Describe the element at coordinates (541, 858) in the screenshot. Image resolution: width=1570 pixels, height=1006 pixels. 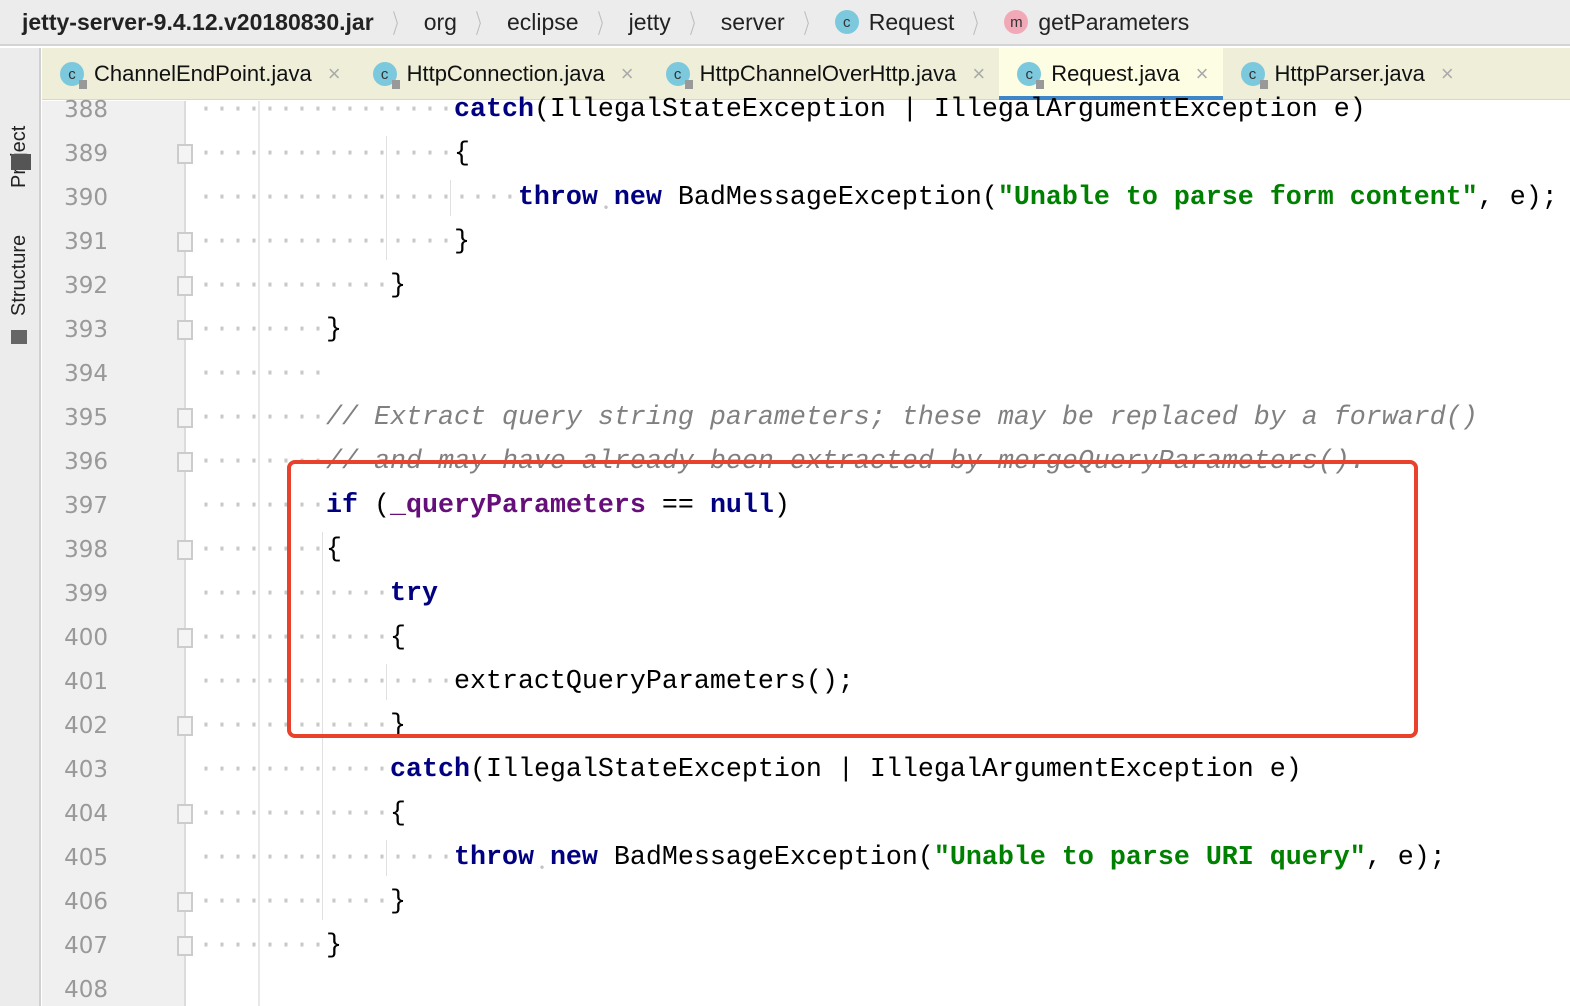
I see `code-token` at that location.